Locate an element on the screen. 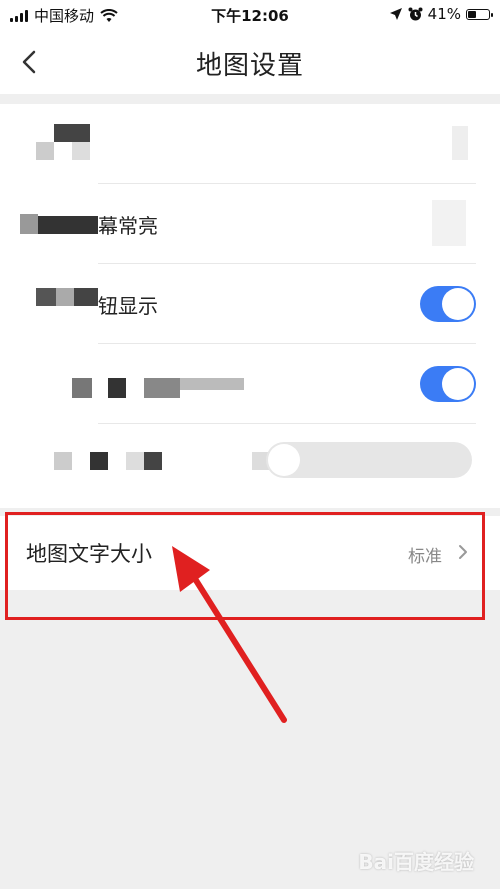 This screenshot has height=889, width=500. location-arrow-icon is located at coordinates (395, 14).